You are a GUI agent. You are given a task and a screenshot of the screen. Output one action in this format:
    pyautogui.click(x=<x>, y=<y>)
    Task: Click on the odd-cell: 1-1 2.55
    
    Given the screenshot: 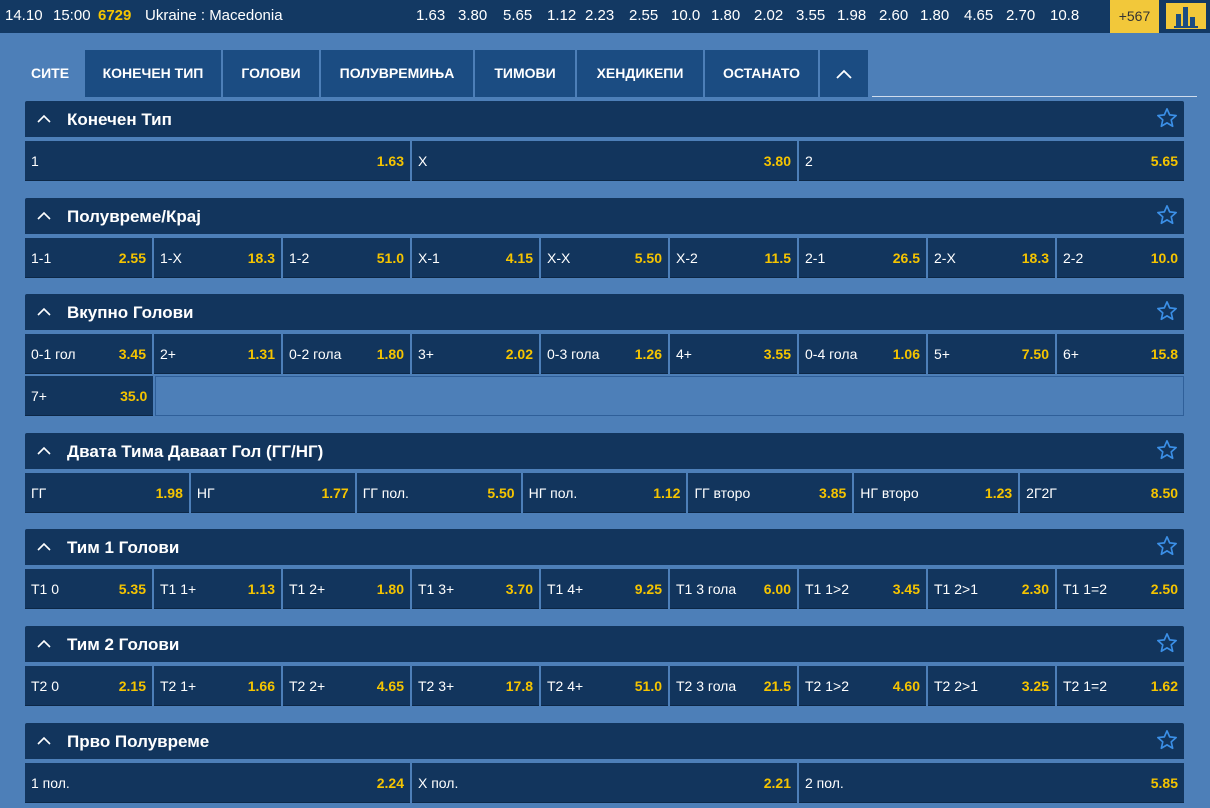 What is the action you would take?
    pyautogui.click(x=88, y=258)
    